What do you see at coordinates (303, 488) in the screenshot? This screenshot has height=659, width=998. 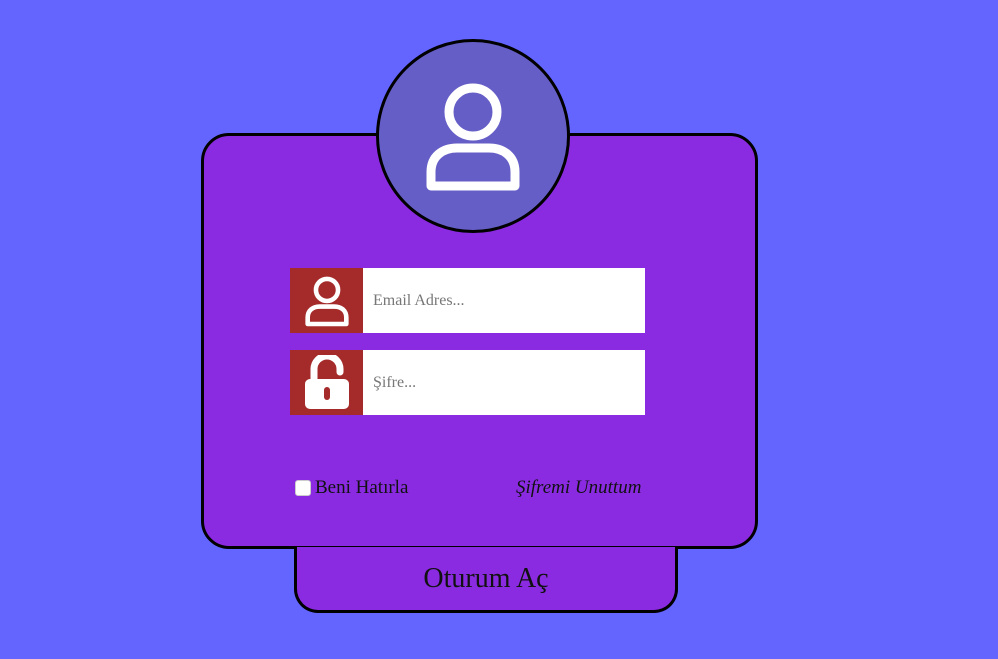 I see `remember-checkbox` at bounding box center [303, 488].